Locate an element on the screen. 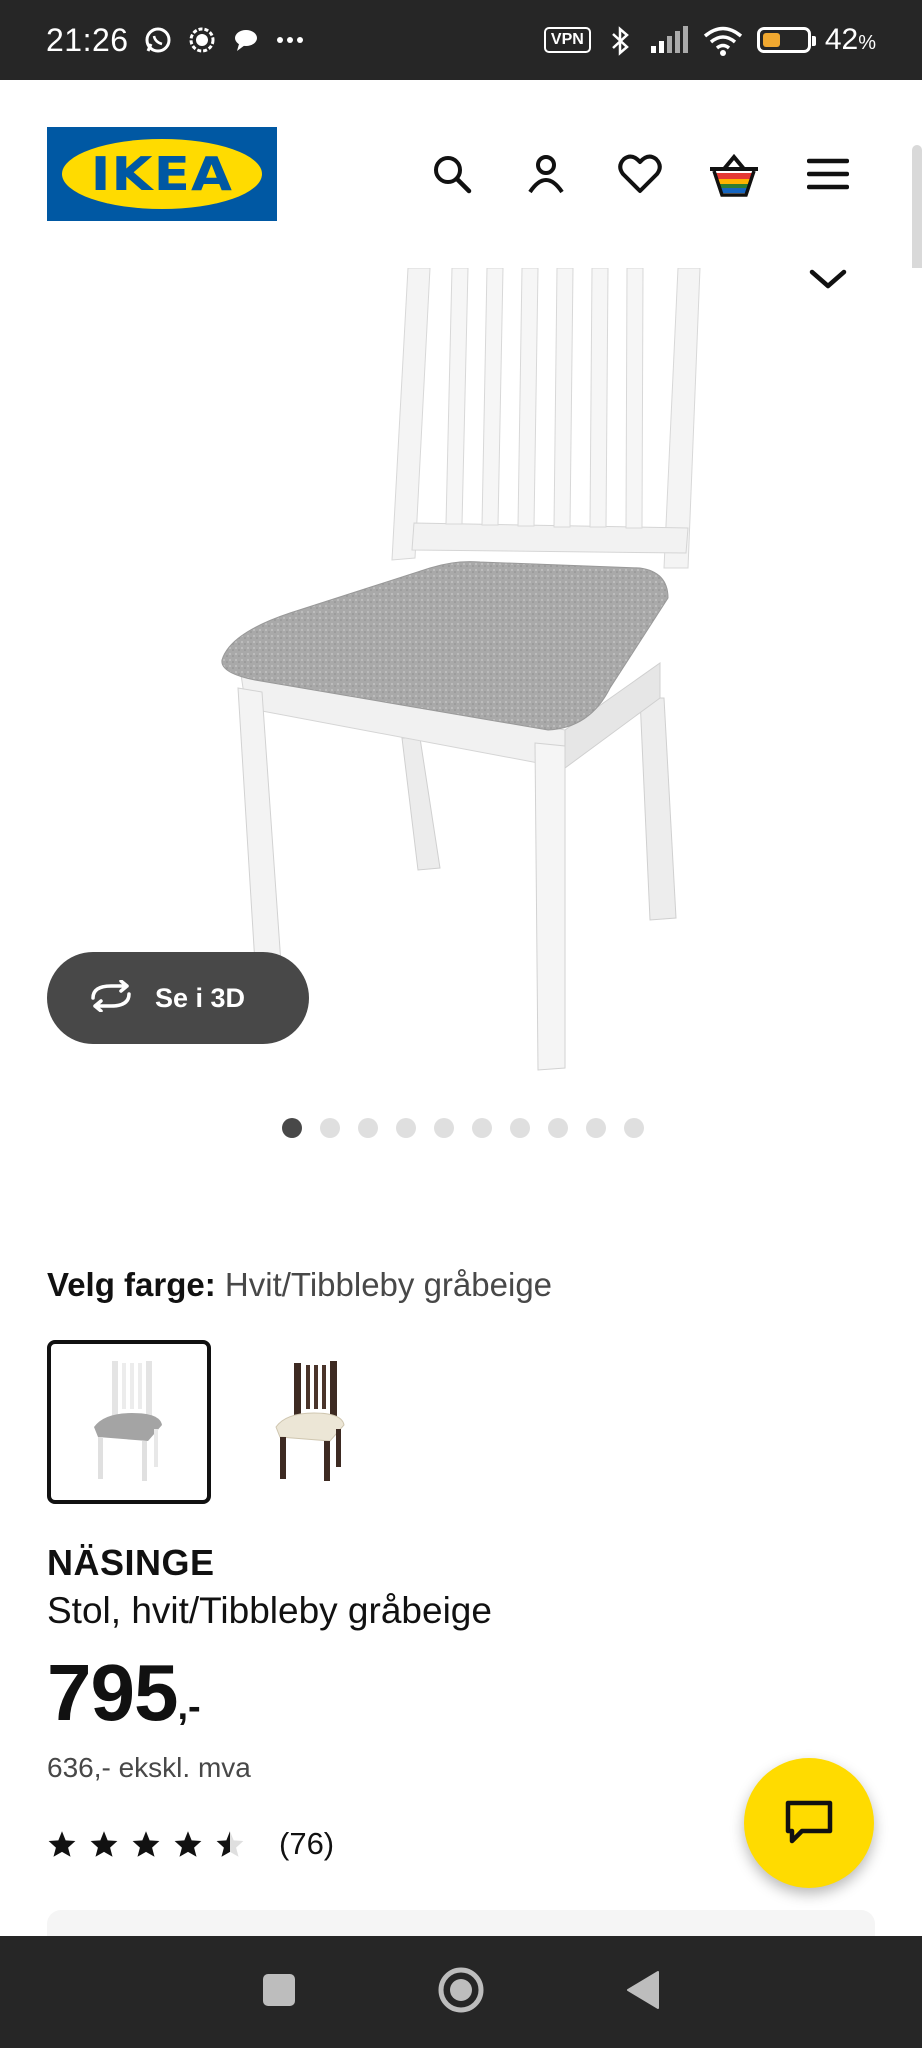 This screenshot has width=922, height=2048. site-header: IKEA is located at coordinates (461, 174).